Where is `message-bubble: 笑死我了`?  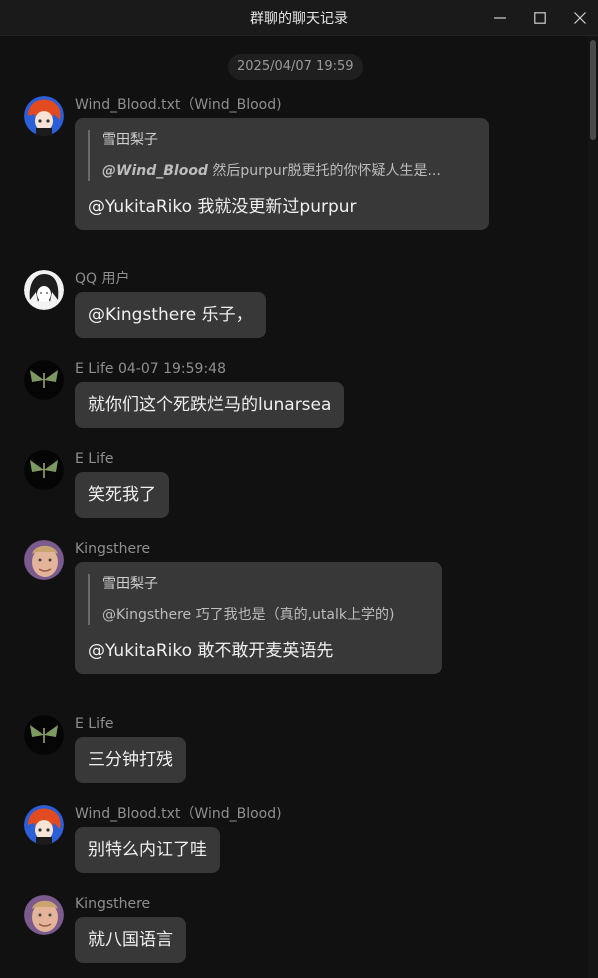
message-bubble: 笑死我了 is located at coordinates (122, 495).